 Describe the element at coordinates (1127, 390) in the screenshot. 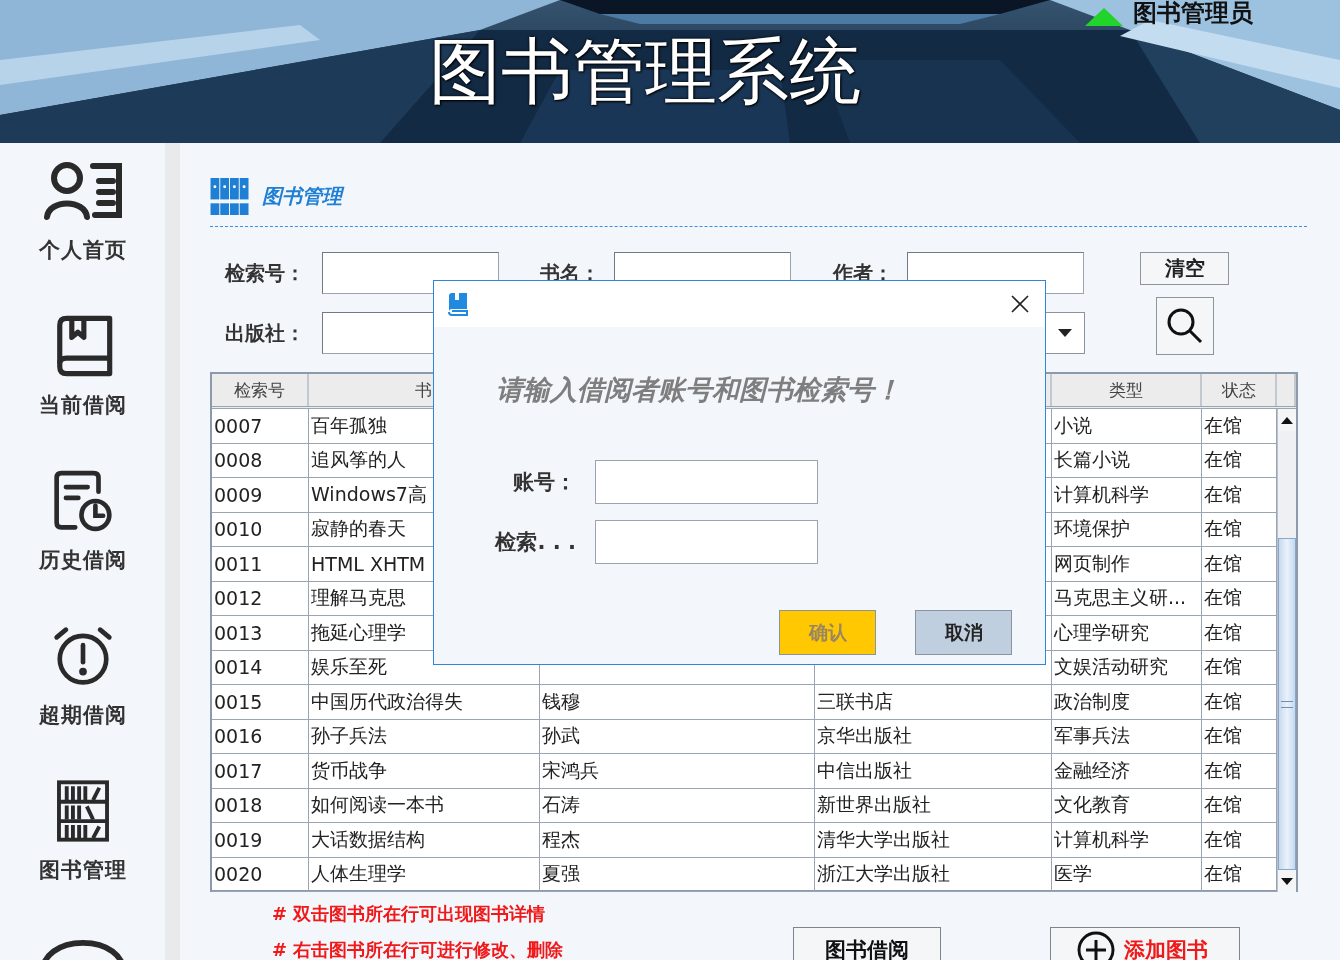

I see `column-header: 类型` at that location.